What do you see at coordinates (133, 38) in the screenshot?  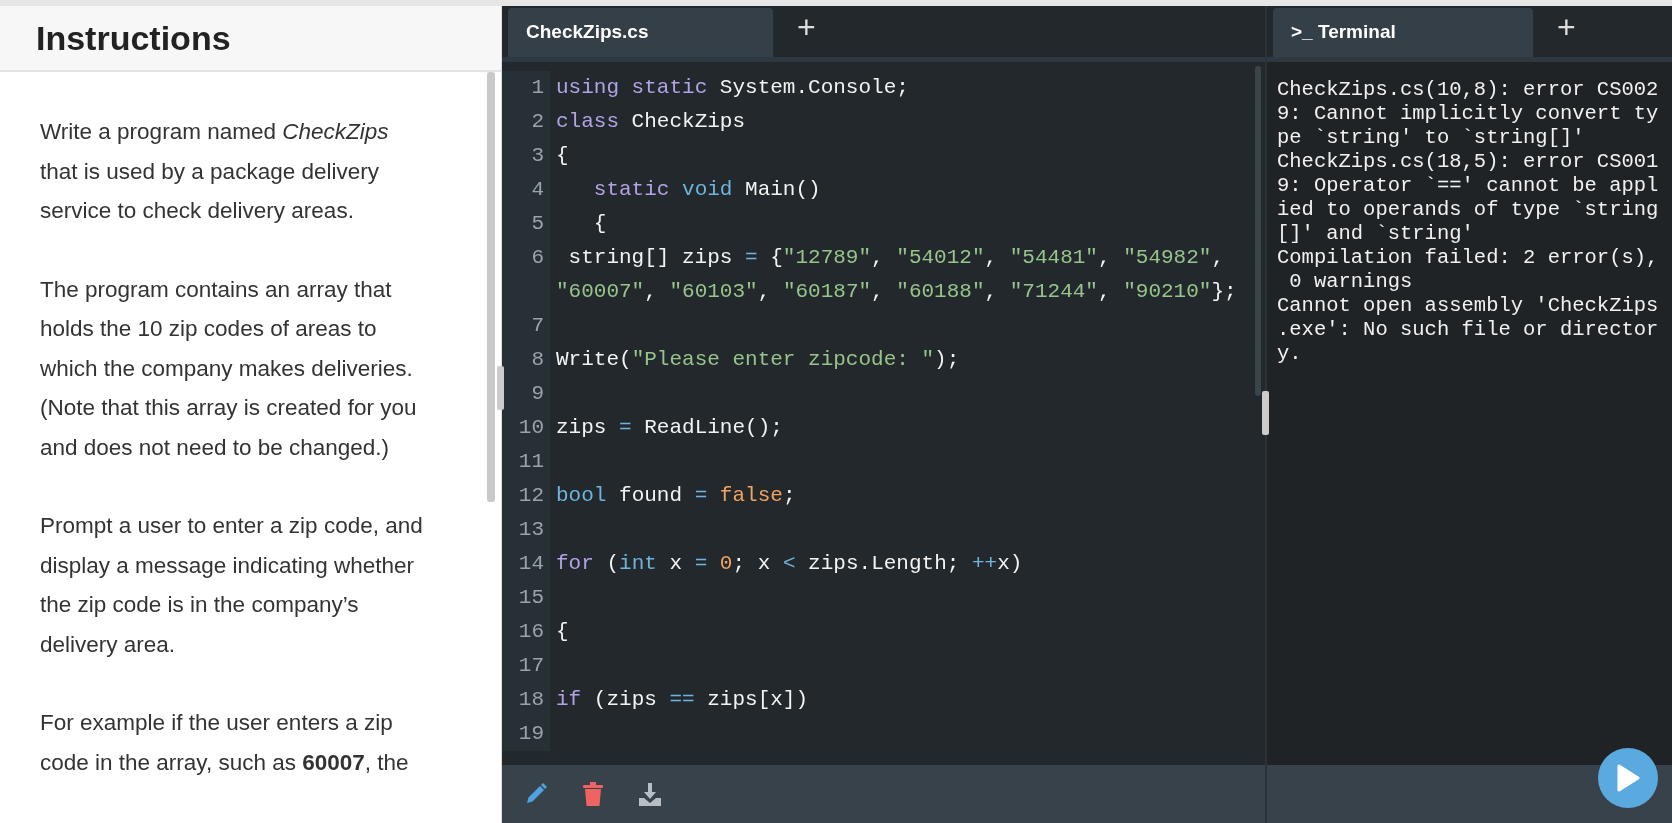 I see `panel-title: Instructions` at bounding box center [133, 38].